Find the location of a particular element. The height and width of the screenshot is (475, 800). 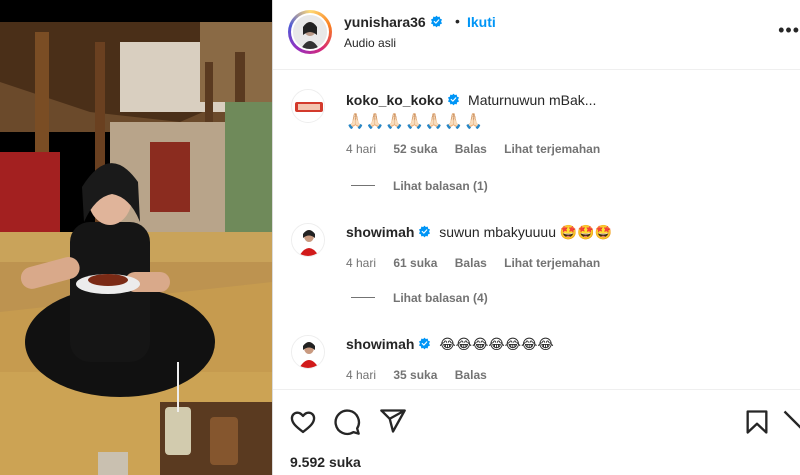

more-icon: ••• is located at coordinates (789, 30).